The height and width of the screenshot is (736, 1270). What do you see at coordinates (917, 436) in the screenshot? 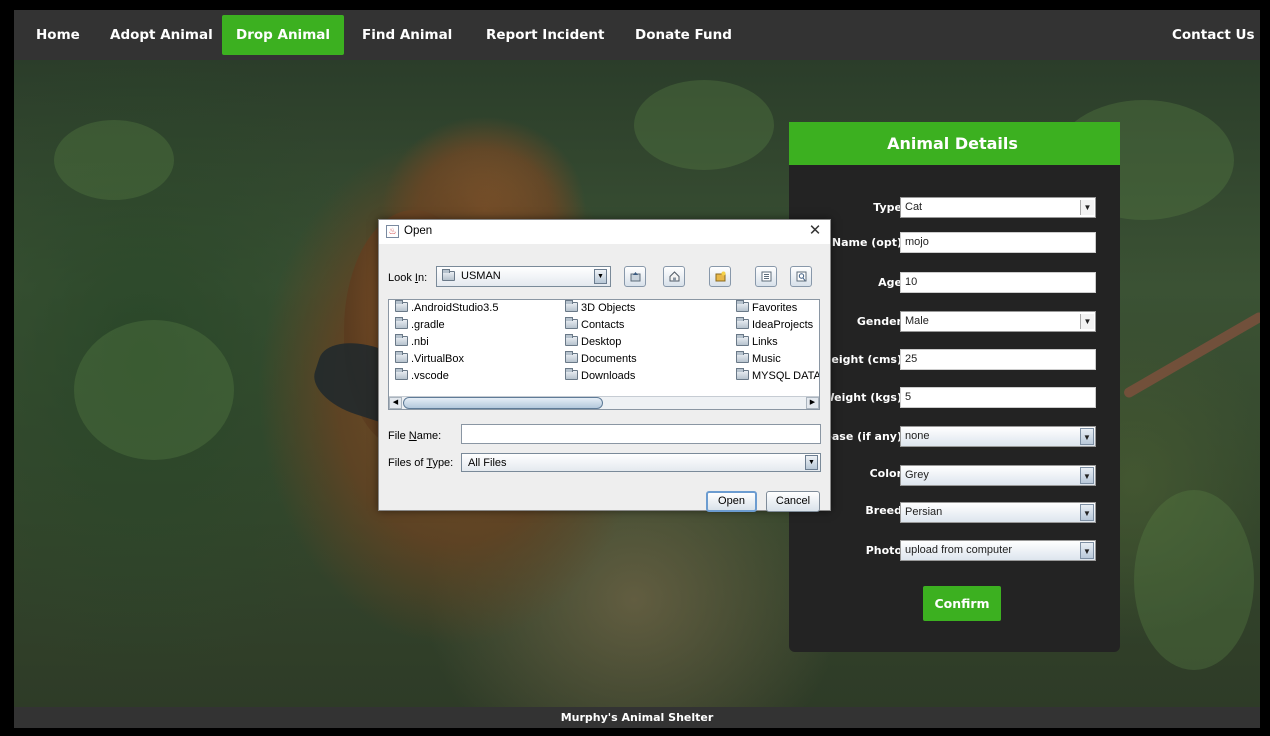
I see `disease-value: none` at bounding box center [917, 436].